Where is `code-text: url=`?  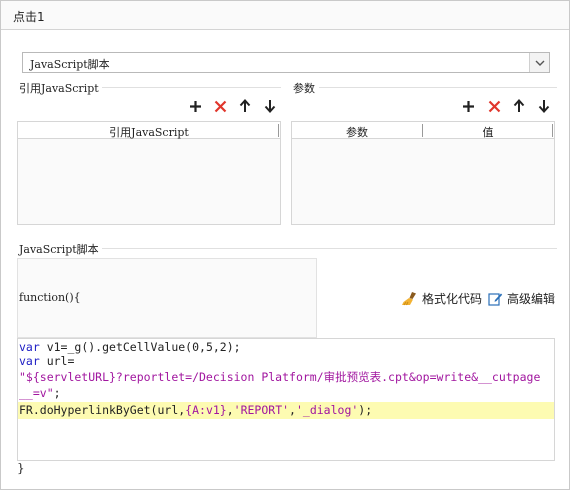
code-text: url= is located at coordinates (57, 361).